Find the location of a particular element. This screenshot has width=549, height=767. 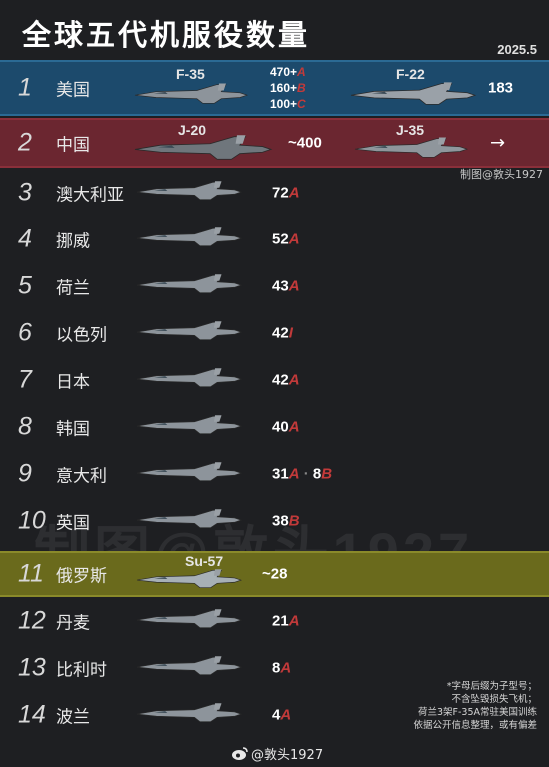

ranking-row: 11 俄罗斯 Su-57 ~28 is located at coordinates (274, 574).